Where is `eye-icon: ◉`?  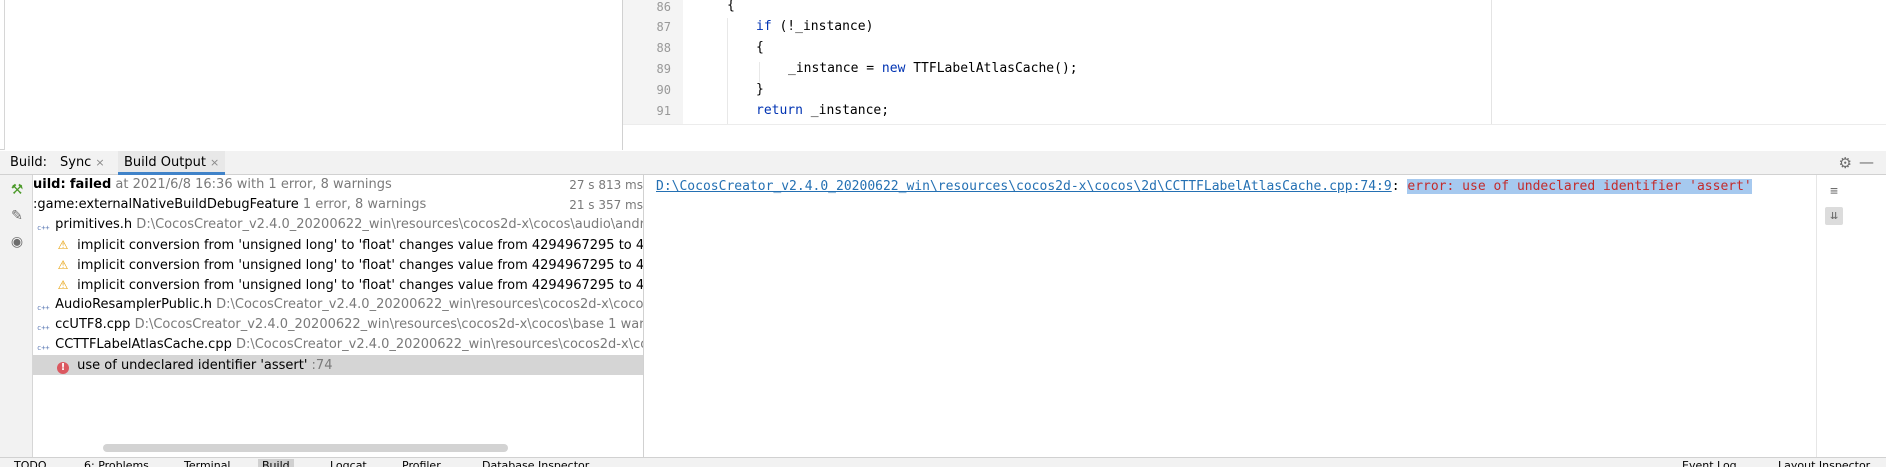 eye-icon: ◉ is located at coordinates (17, 242).